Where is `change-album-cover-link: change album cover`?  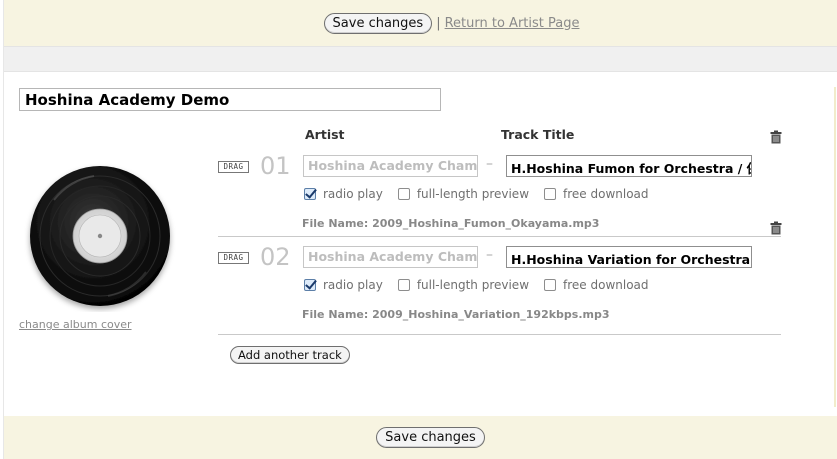 change-album-cover-link: change album cover is located at coordinates (75, 324).